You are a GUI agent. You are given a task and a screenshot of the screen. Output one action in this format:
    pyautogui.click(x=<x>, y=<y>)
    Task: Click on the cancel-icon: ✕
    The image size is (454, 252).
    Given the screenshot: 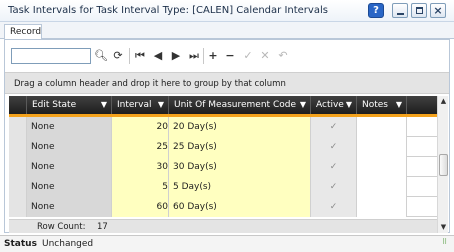 What is the action you would take?
    pyautogui.click(x=265, y=56)
    